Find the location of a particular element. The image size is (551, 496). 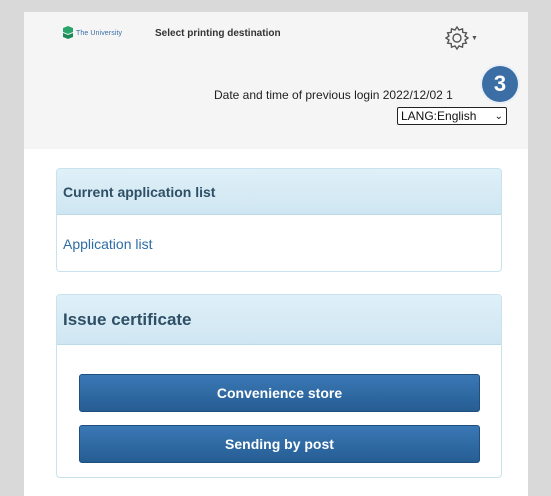

convenience-store-button: Convenience store is located at coordinates (279, 393).